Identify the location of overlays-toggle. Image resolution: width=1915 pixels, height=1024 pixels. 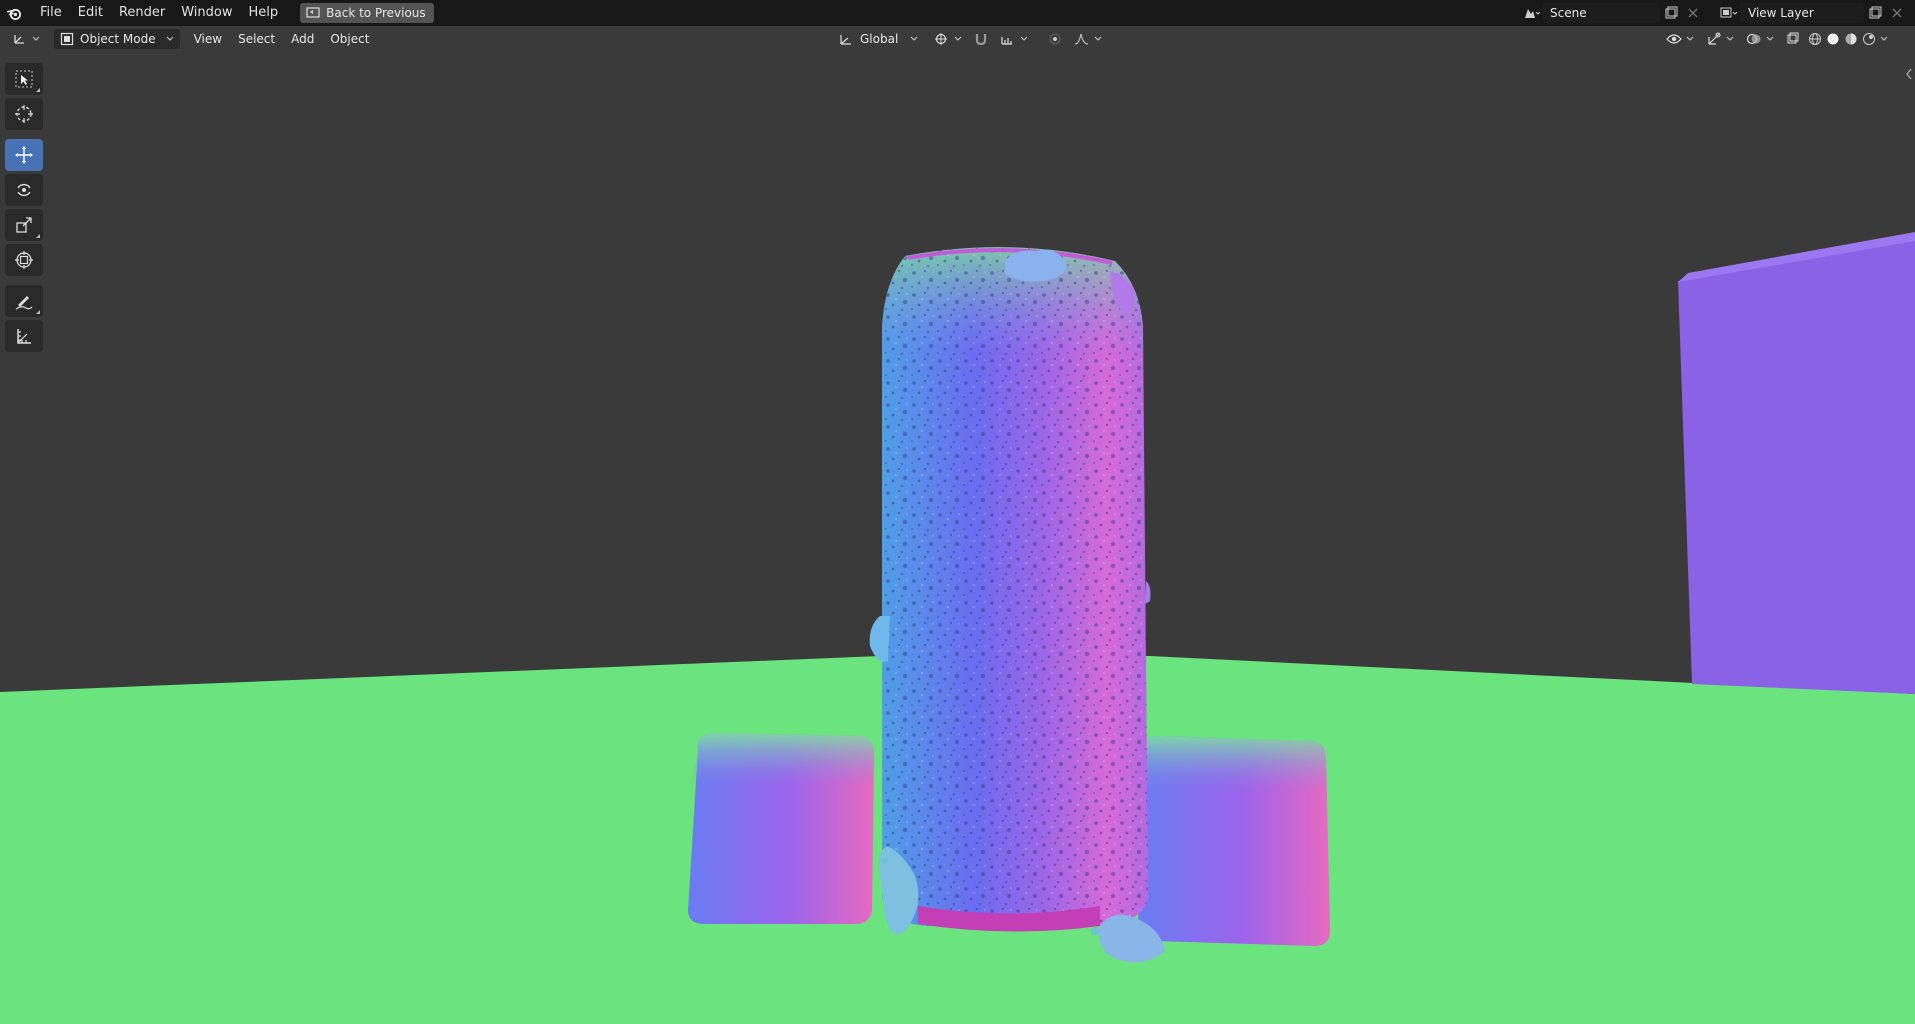
(1760, 39).